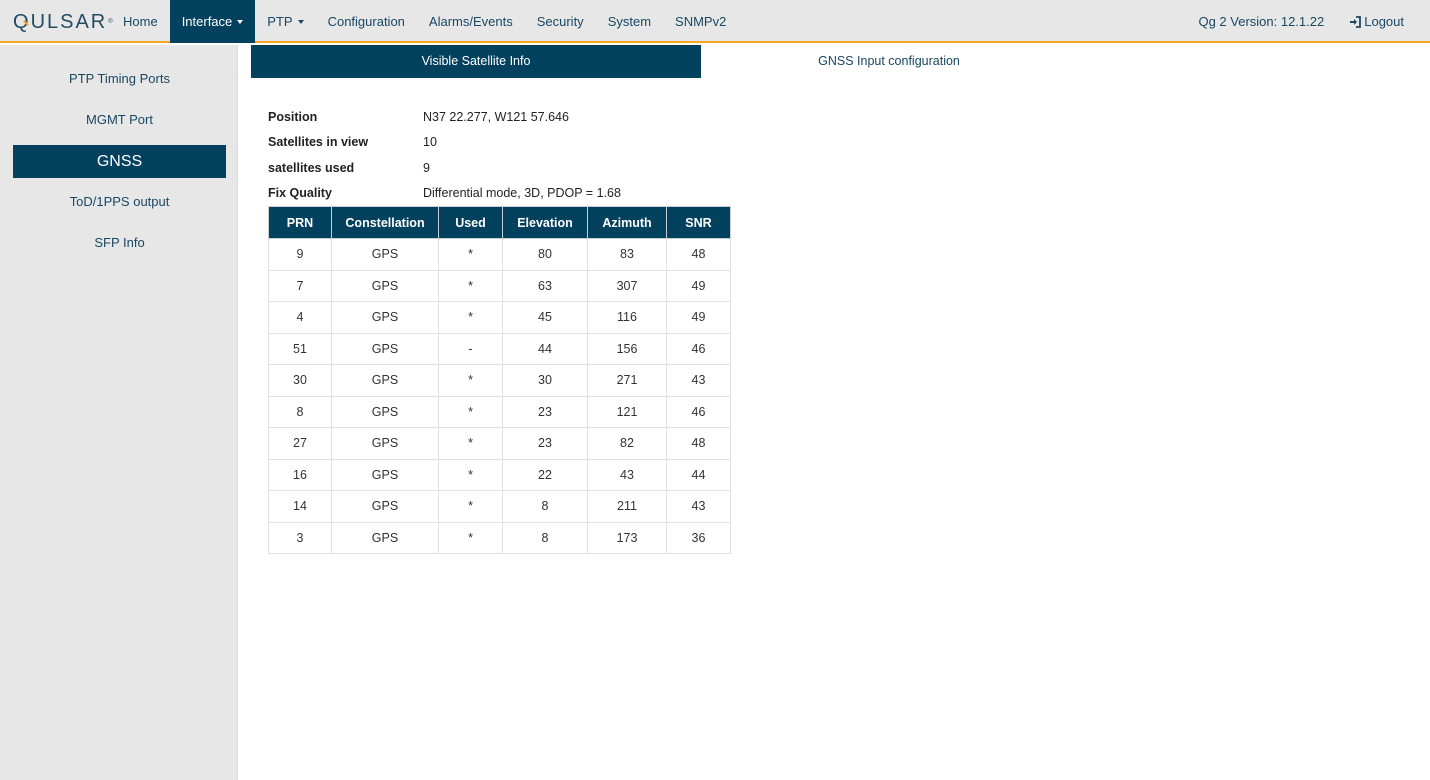  What do you see at coordinates (545, 254) in the screenshot?
I see `cell-elevation: 80` at bounding box center [545, 254].